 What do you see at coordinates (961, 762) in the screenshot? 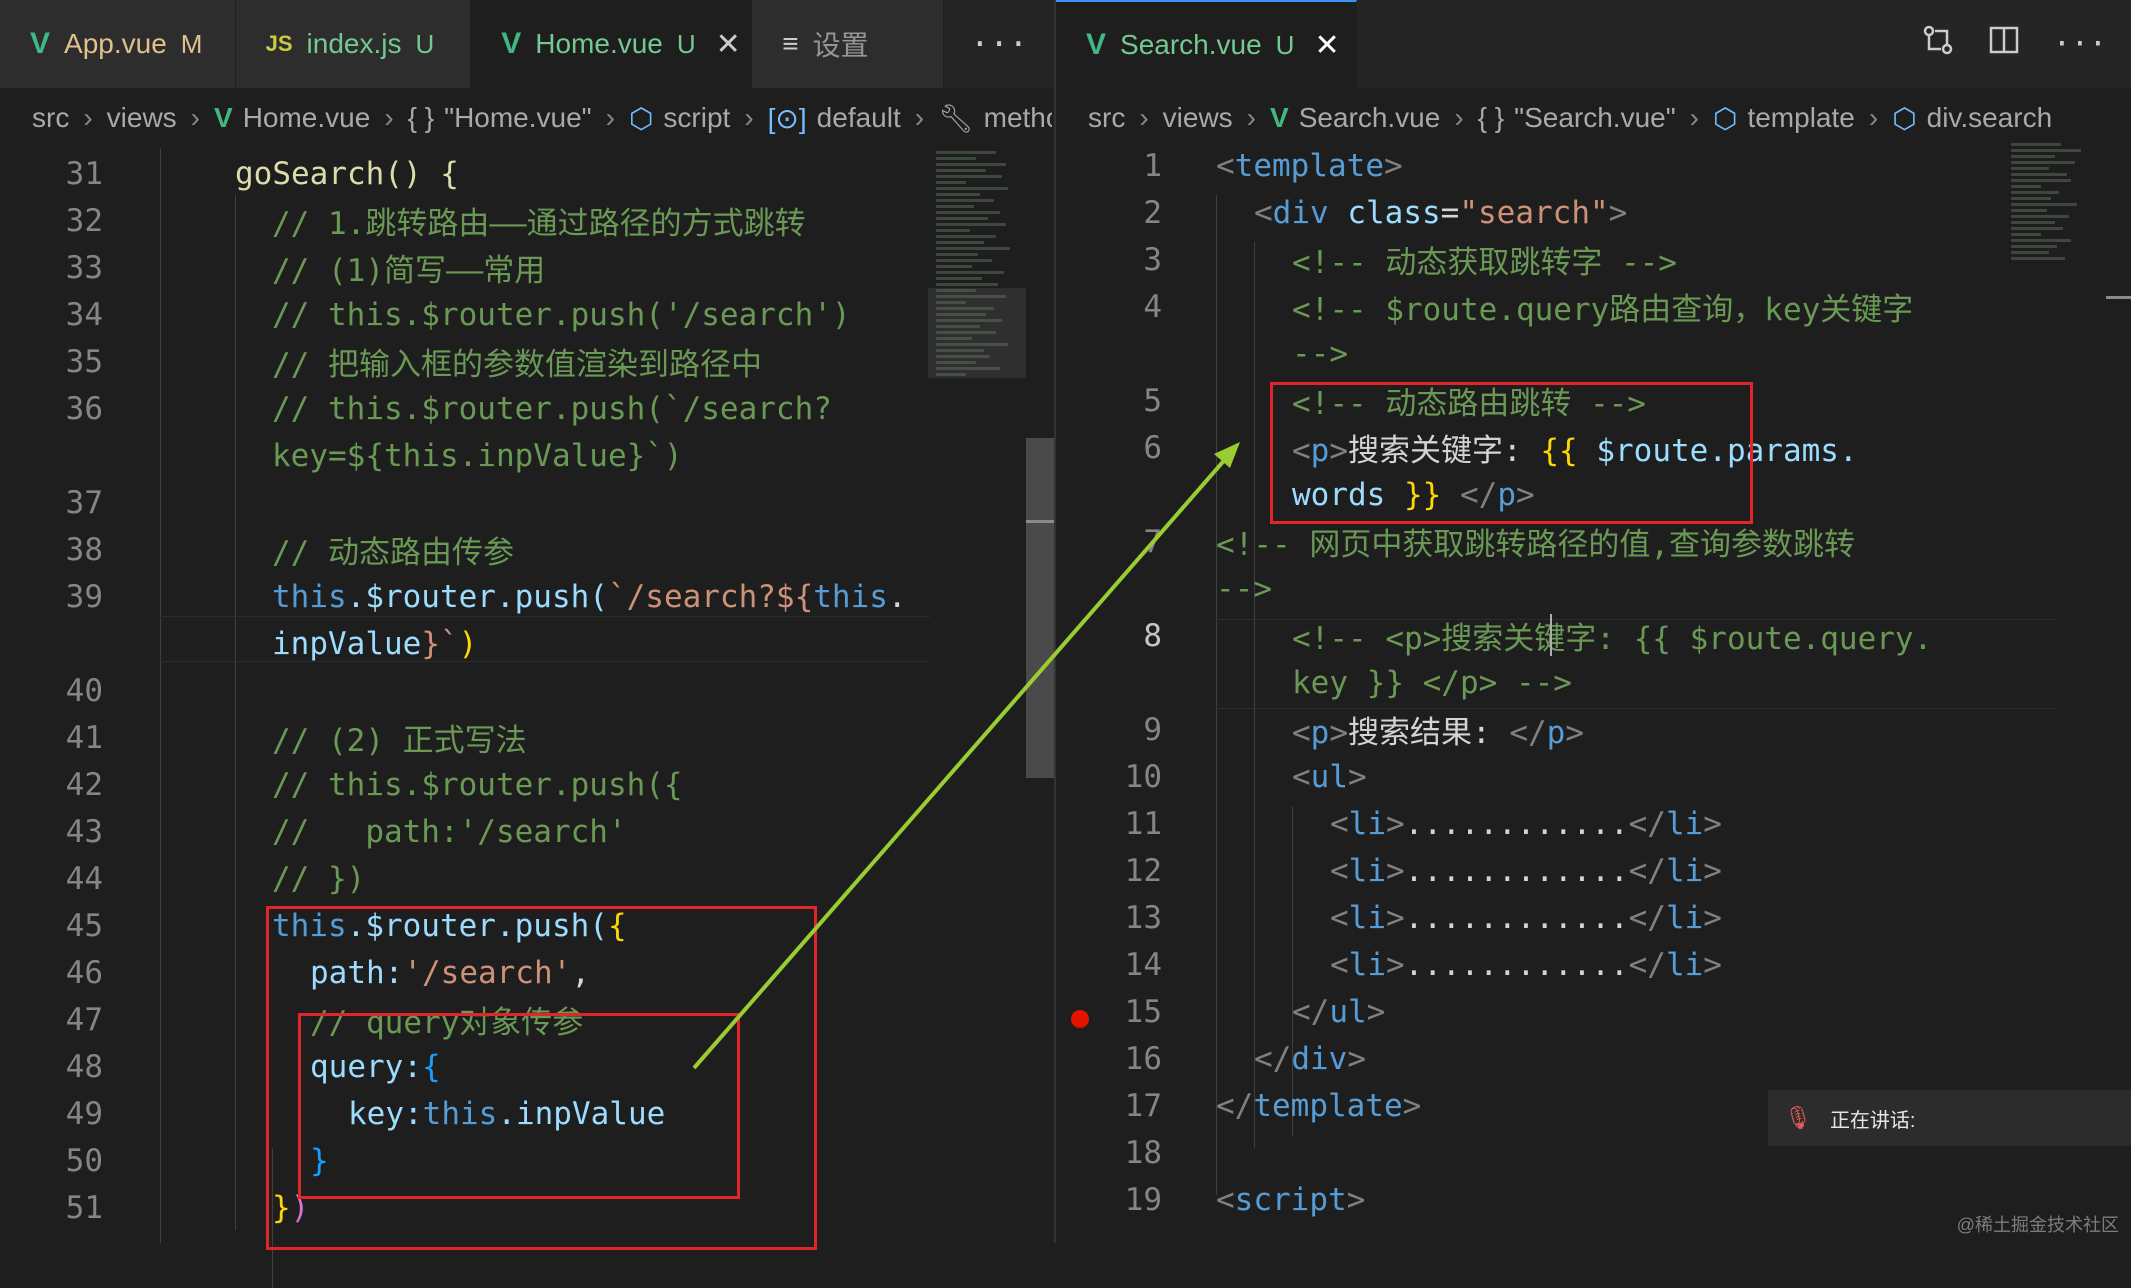
I see `annotation-arrow-line` at bounding box center [961, 762].